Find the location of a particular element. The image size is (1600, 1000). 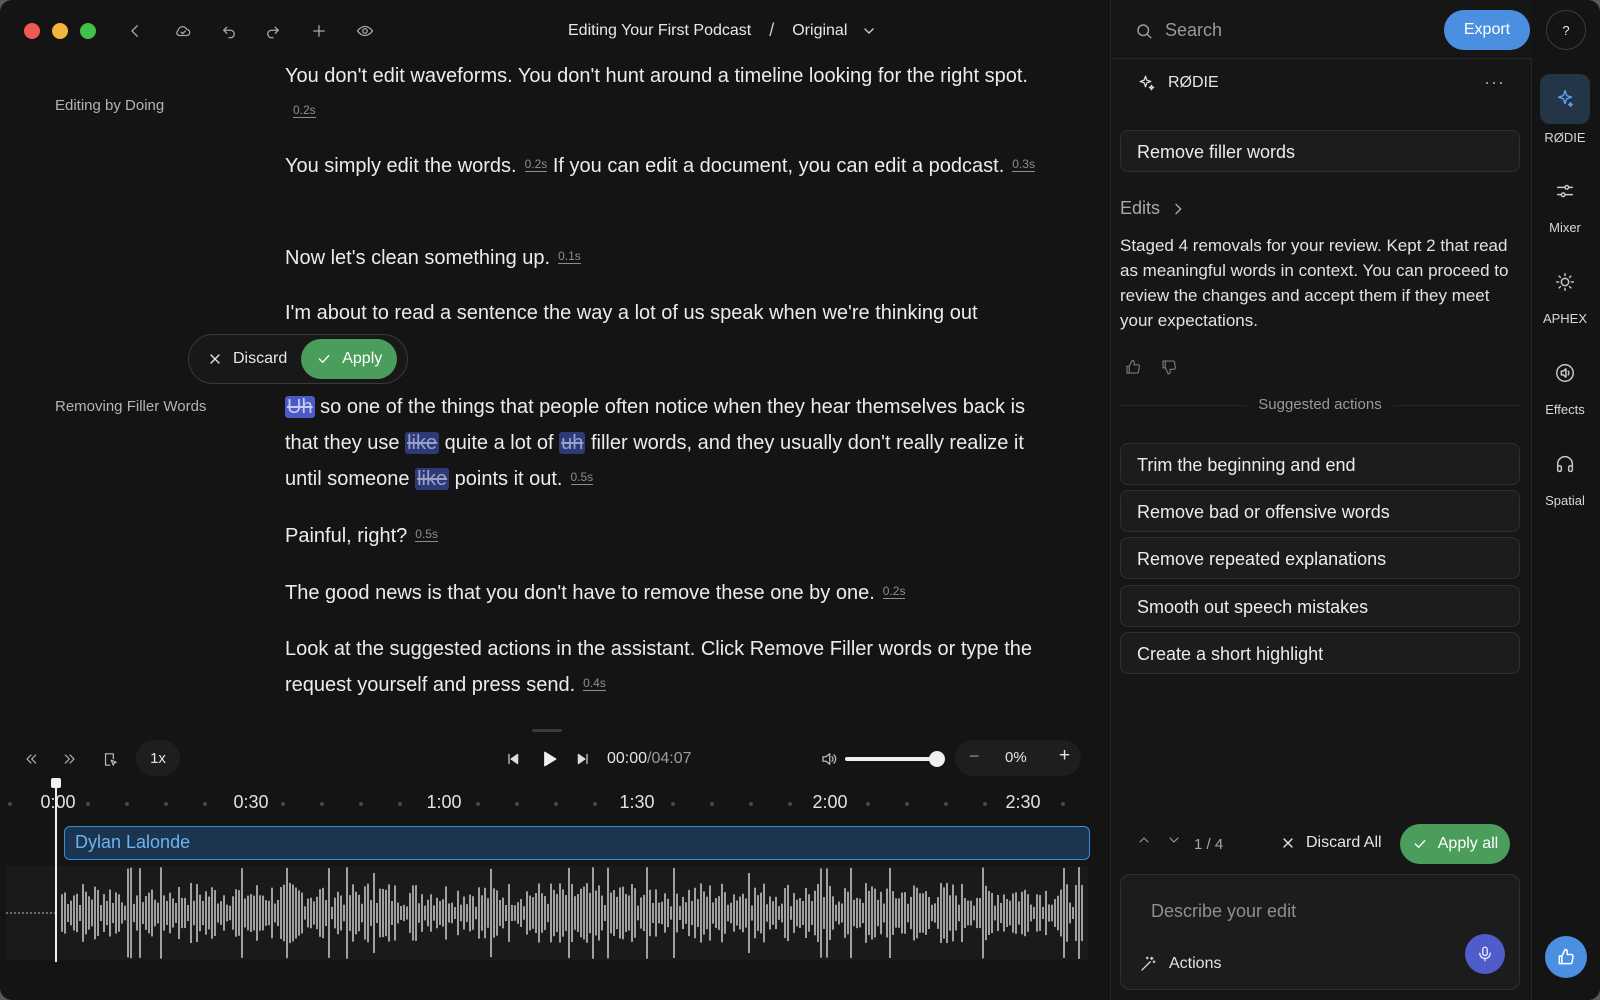

rail-label: RØDIE is located at coordinates (1565, 137).